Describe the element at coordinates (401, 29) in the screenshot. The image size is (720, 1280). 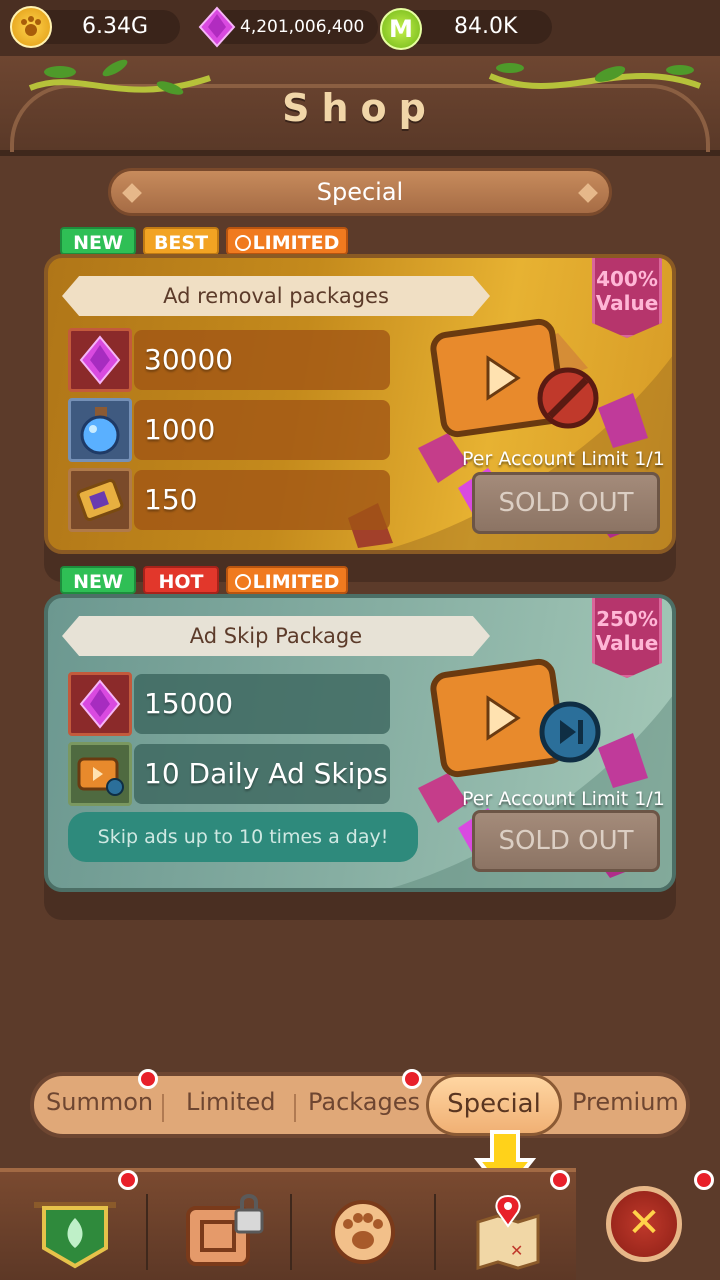
I see `mileage-m-coin-icon: M` at that location.